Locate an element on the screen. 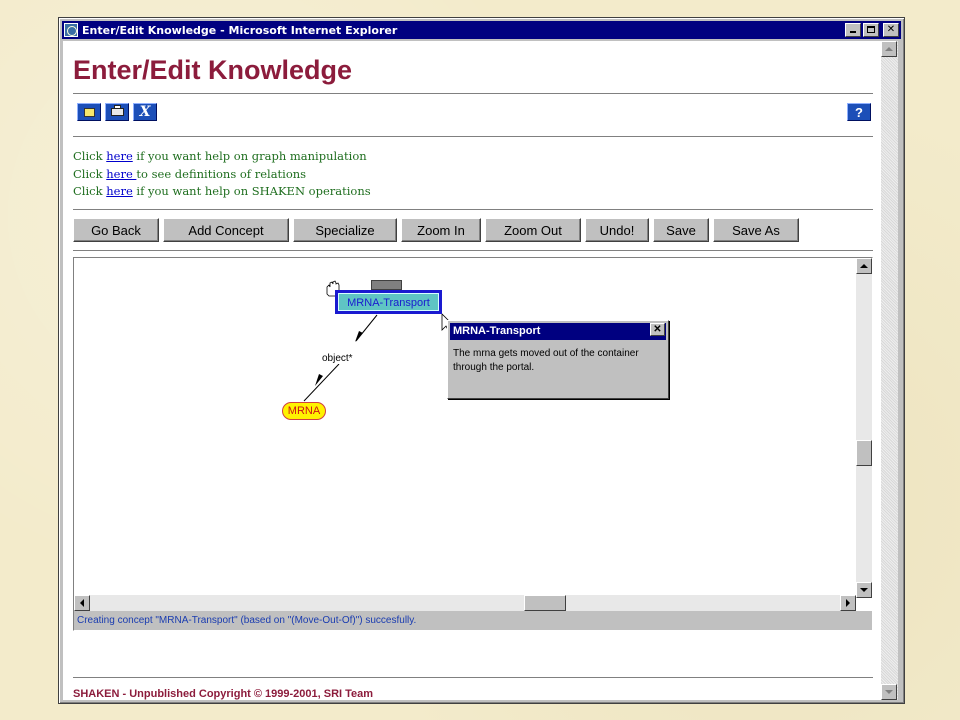 This screenshot has height=720, width=960. horizontal-scroll-thumb is located at coordinates (545, 603).